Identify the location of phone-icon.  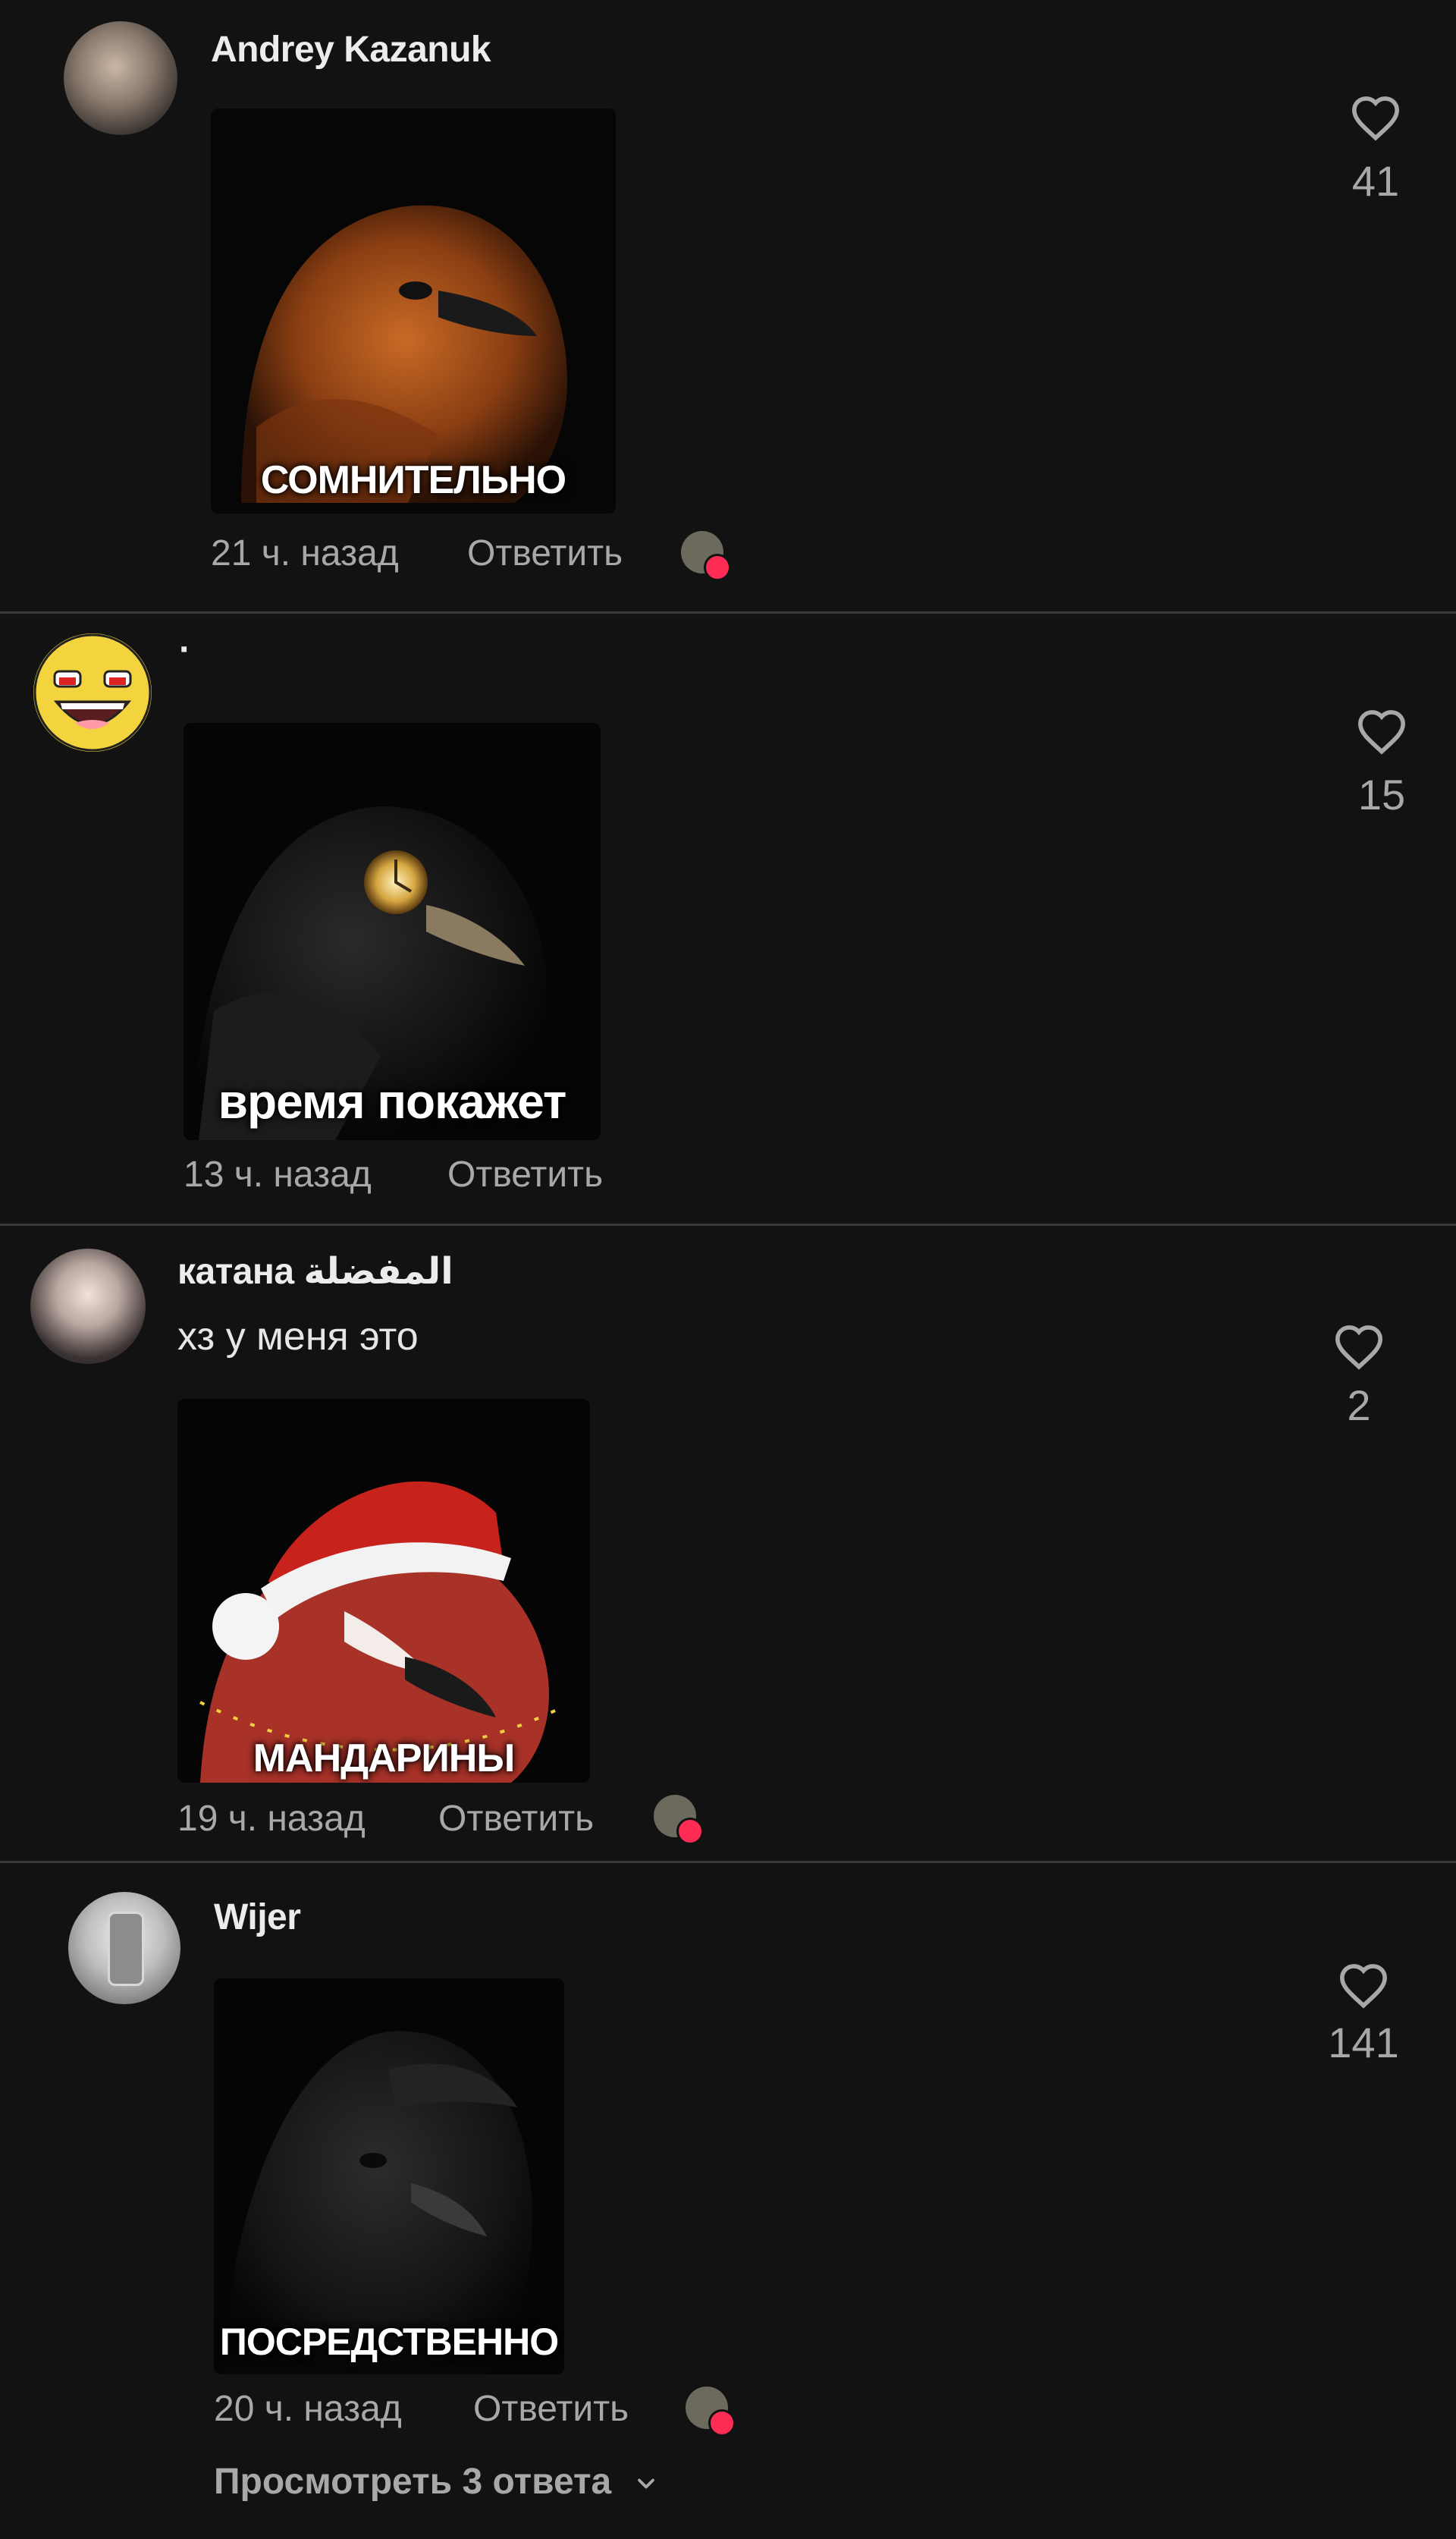
(126, 1949).